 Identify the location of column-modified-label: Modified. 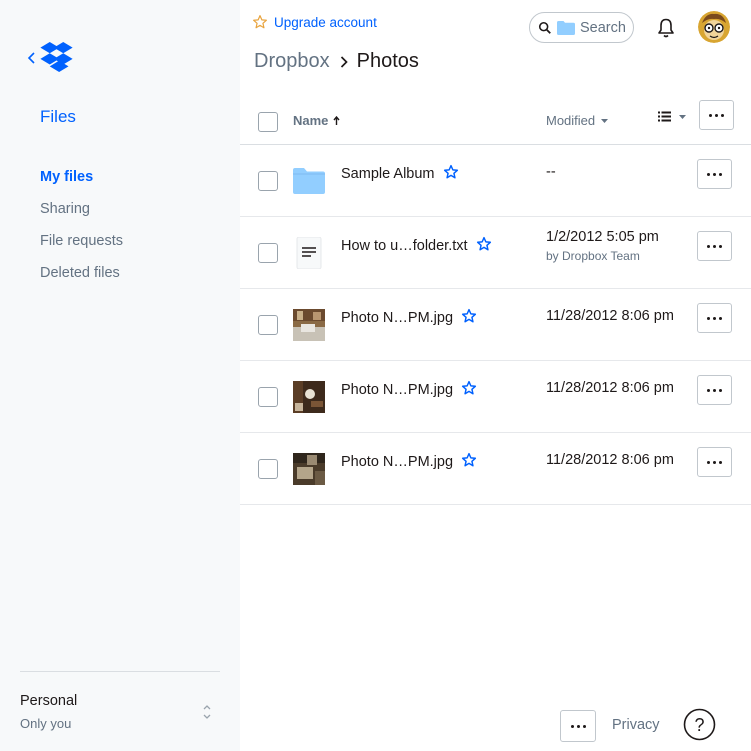
(571, 120).